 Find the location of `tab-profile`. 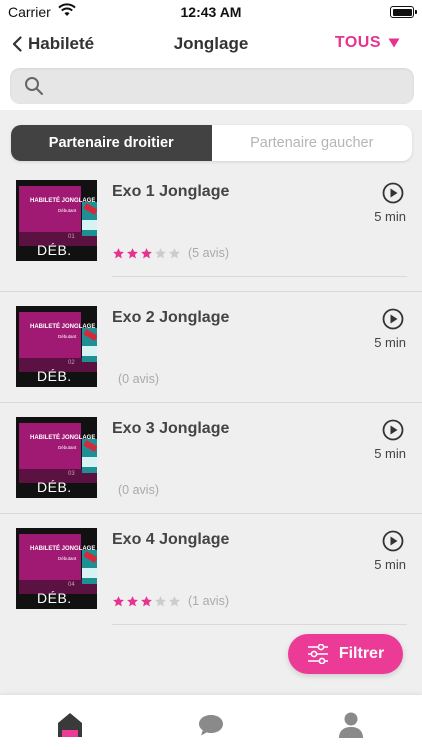

tab-profile is located at coordinates (351, 722).